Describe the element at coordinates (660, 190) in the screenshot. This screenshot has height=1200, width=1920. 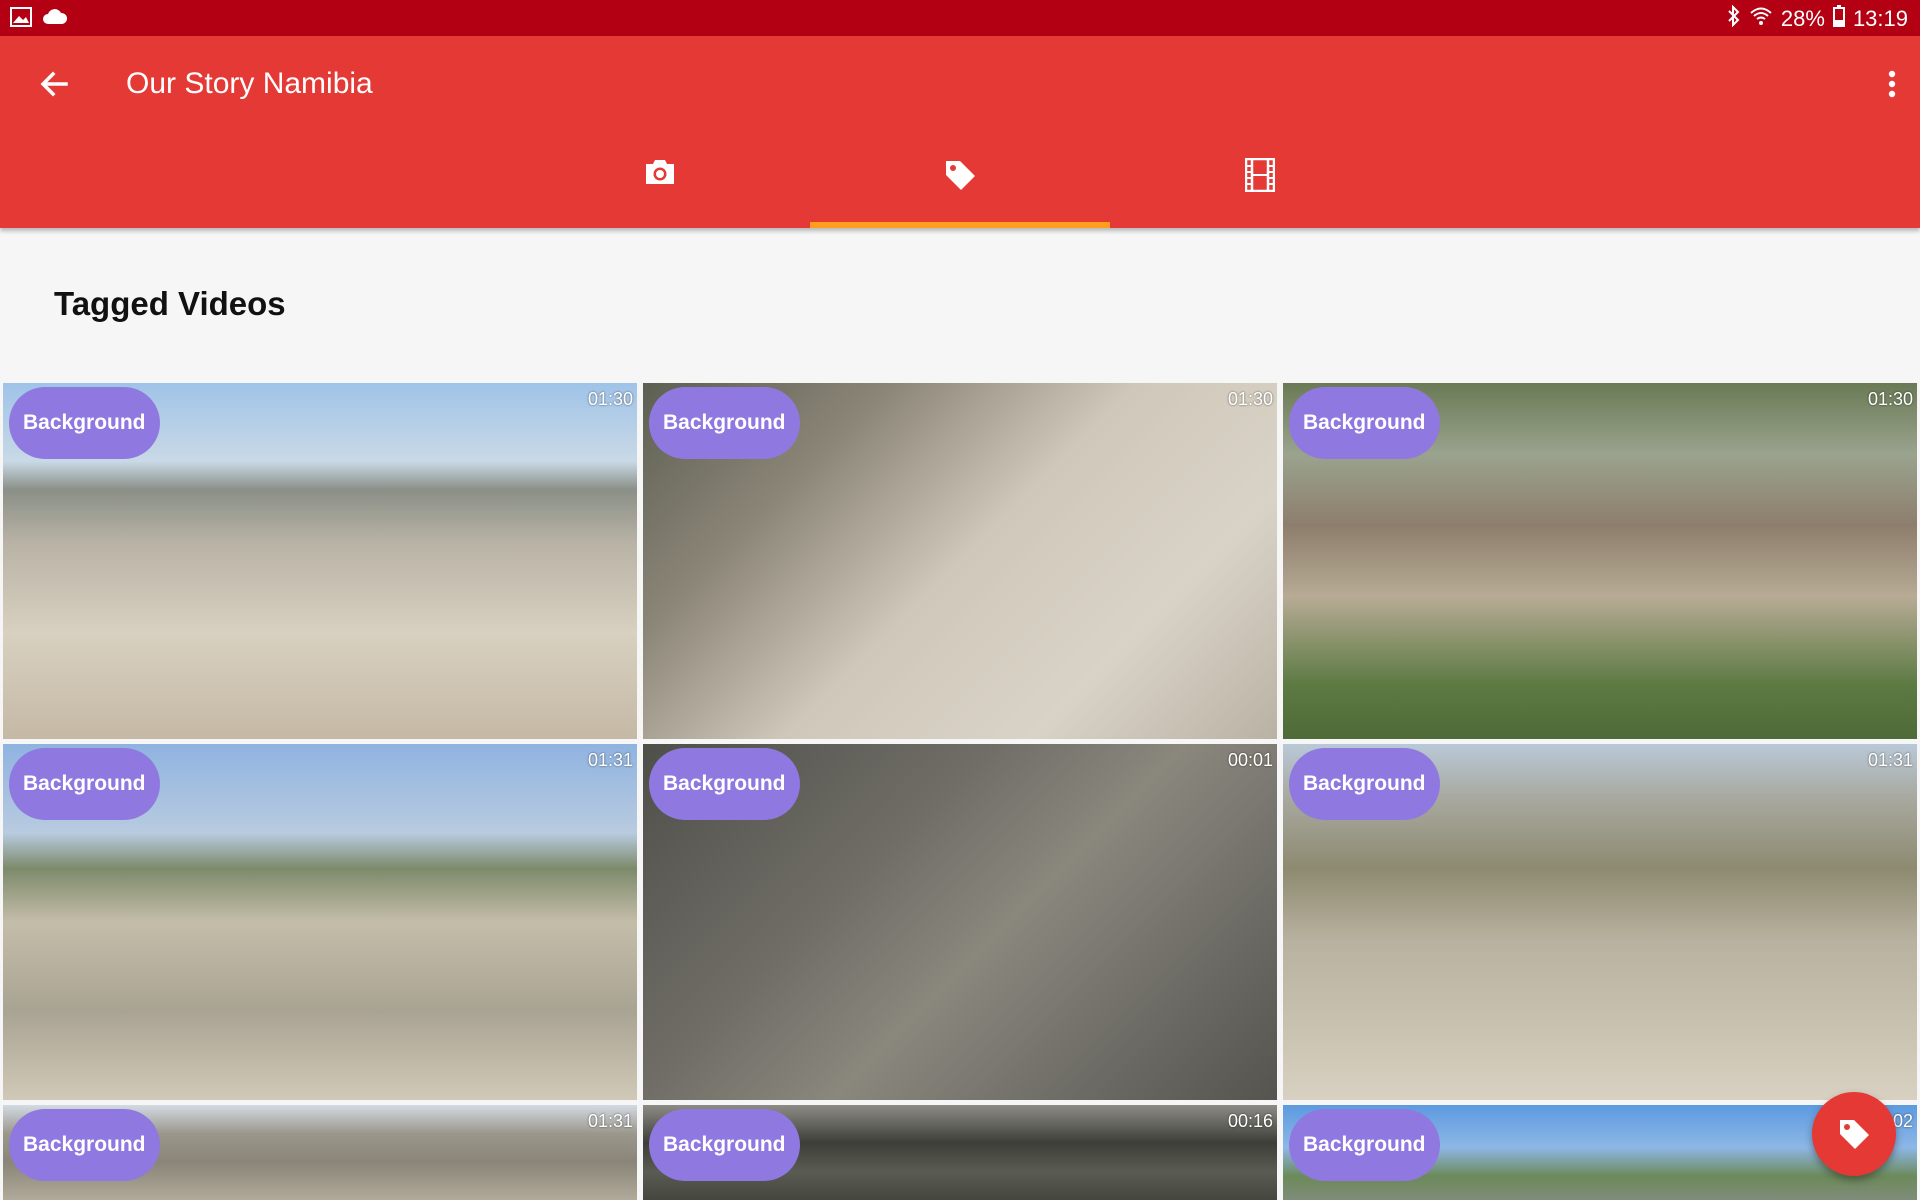
I see `tab-photos` at that location.